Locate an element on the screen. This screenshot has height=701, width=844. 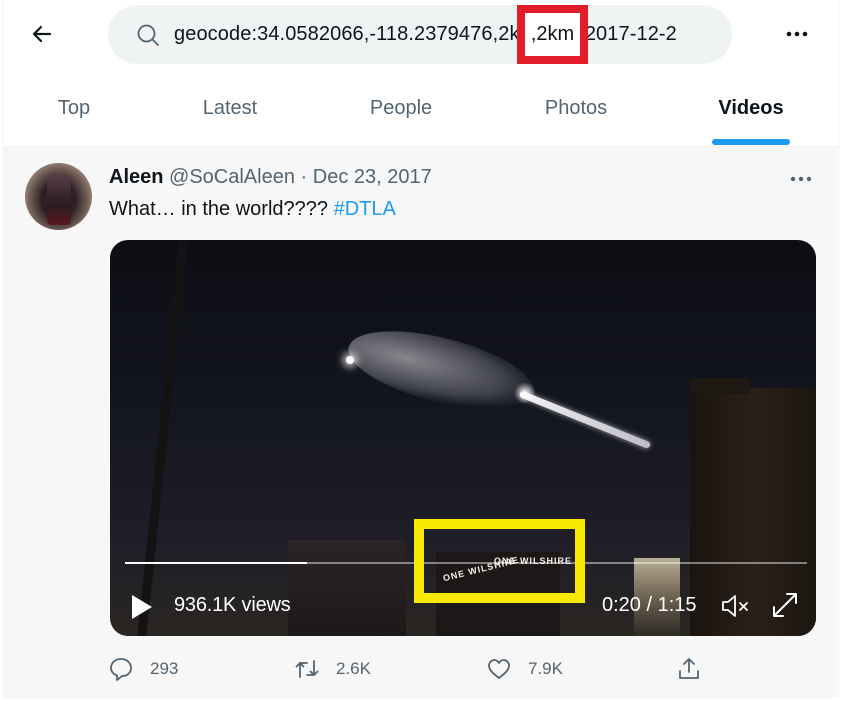
tweet-body: What… in the world???? is located at coordinates (219, 209).